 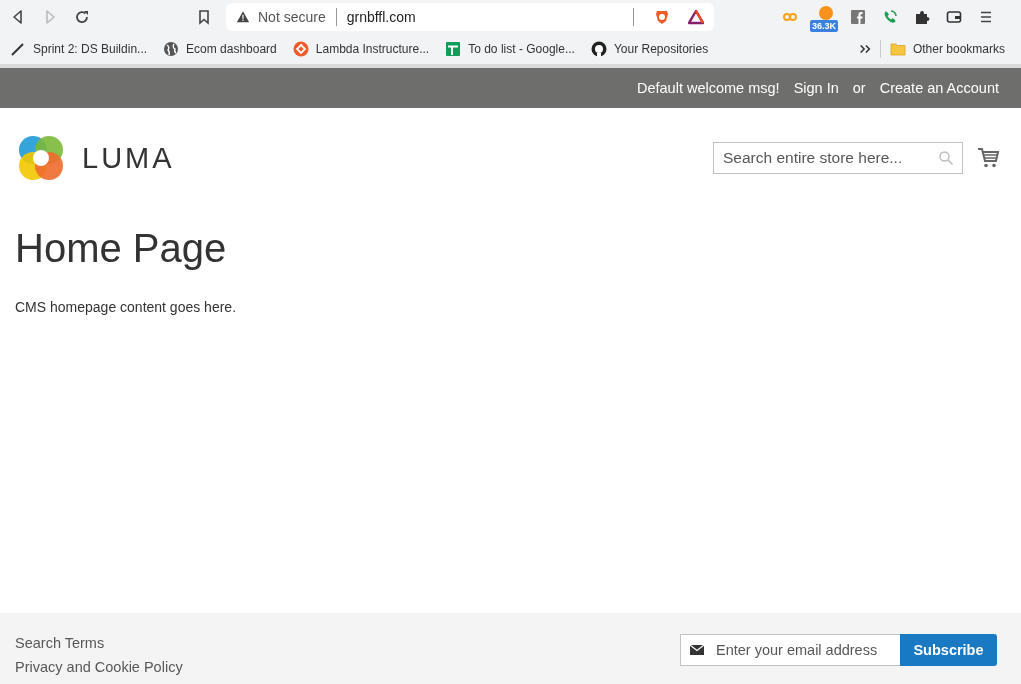 I want to click on lambda-logo-icon, so click(x=300, y=49).